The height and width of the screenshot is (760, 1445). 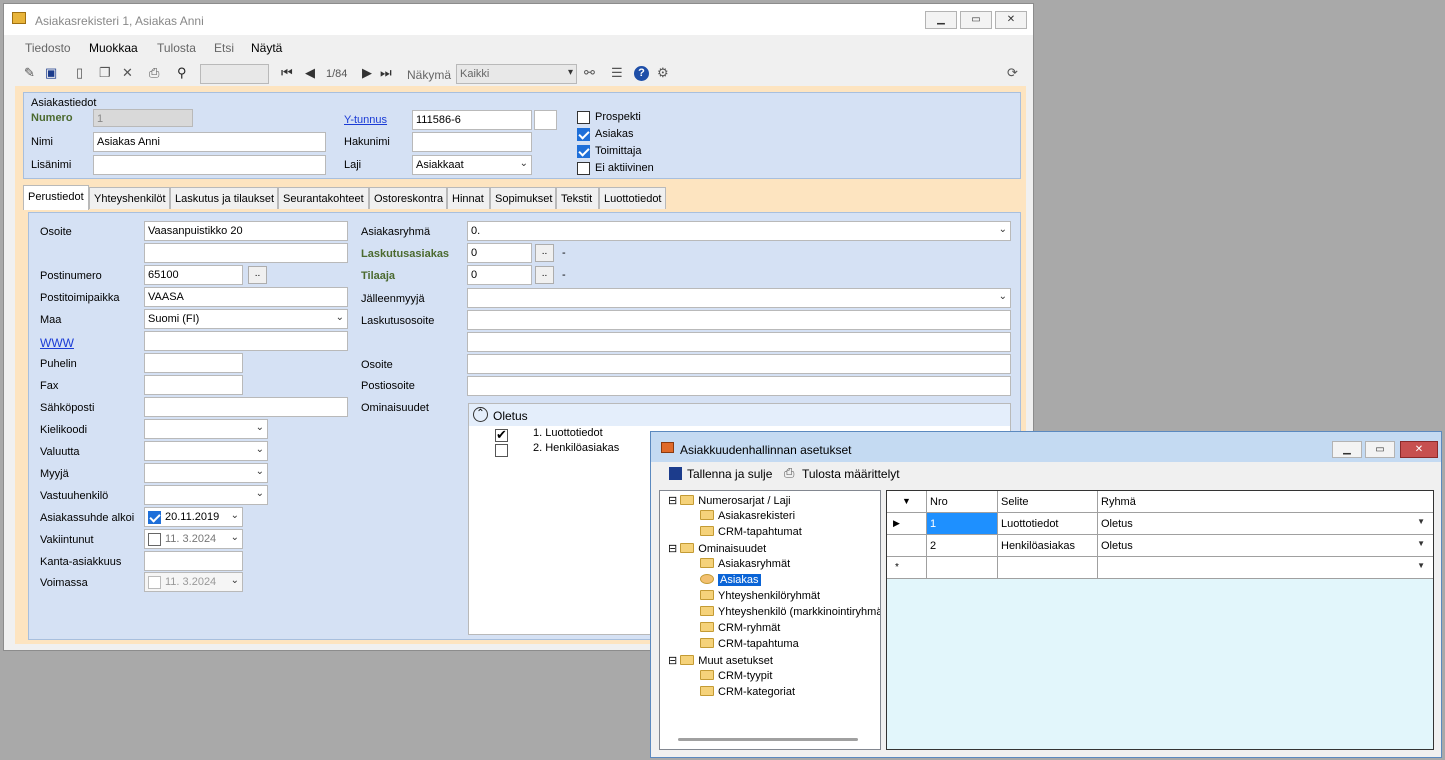 What do you see at coordinates (193, 582) in the screenshot?
I see `voimassa-date: 11. 3.2024 ⌄` at bounding box center [193, 582].